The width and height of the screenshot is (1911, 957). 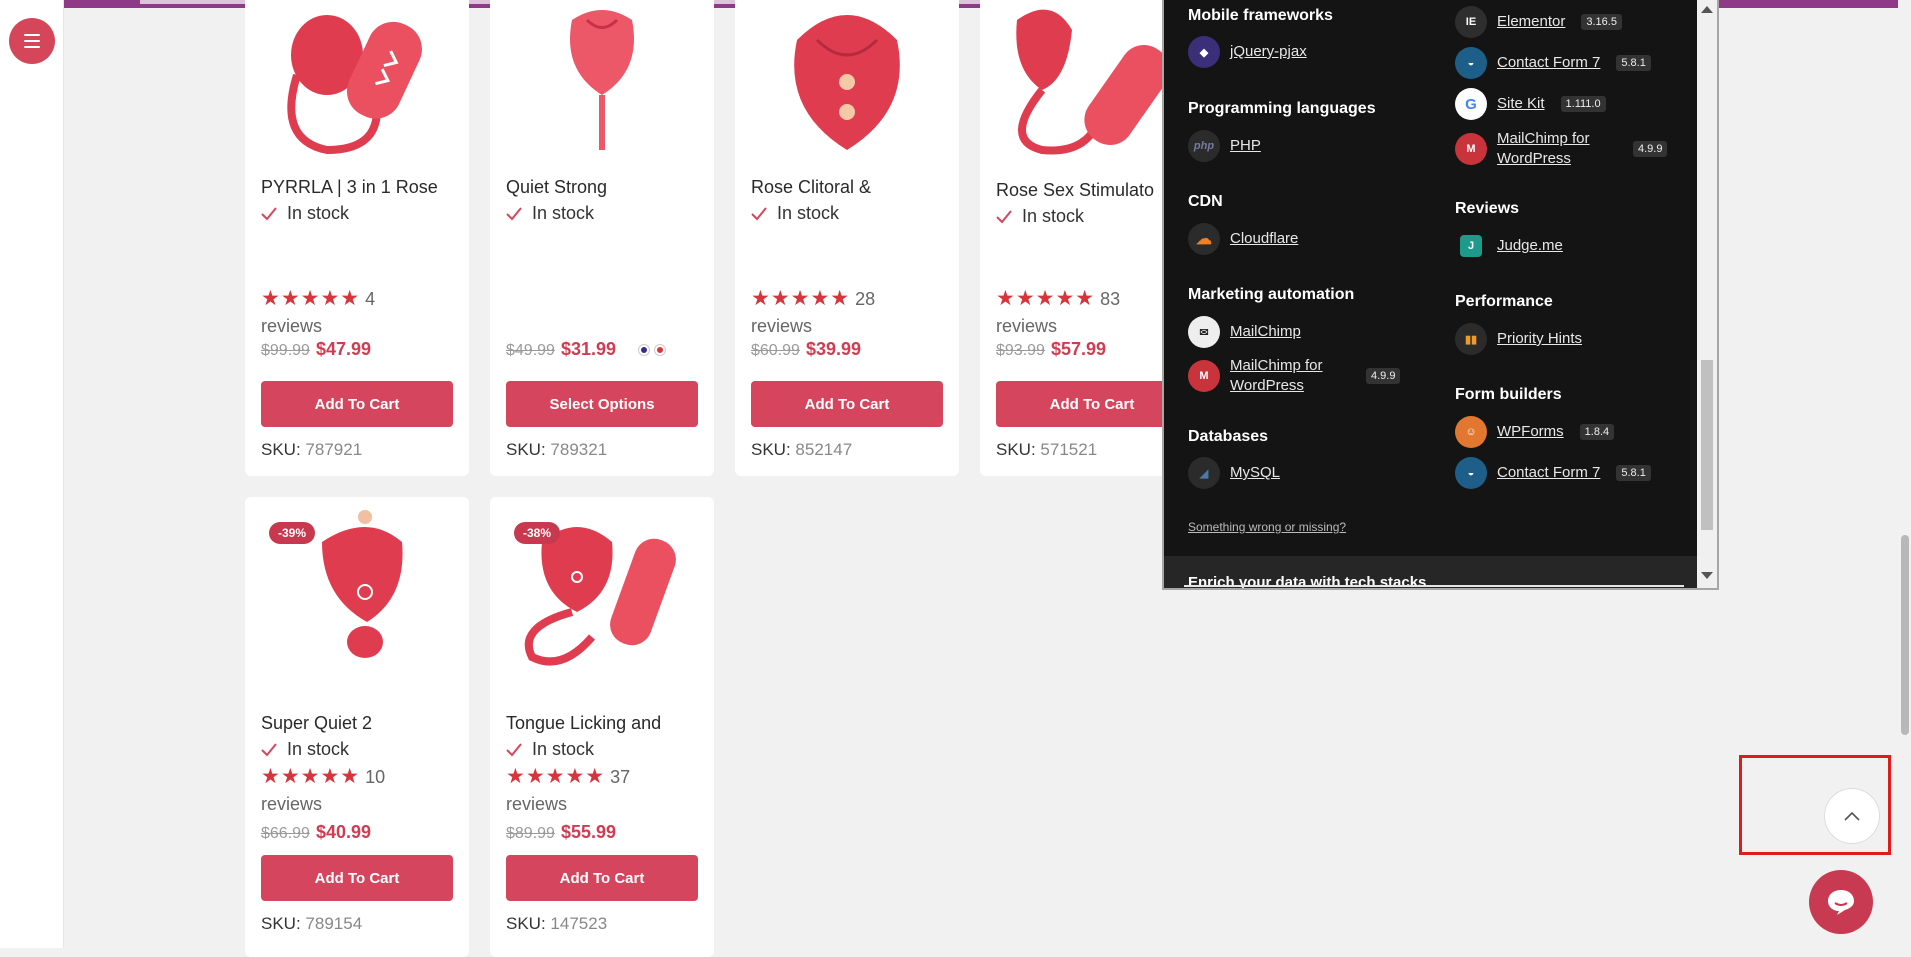 I want to click on google-icon: G, so click(x=1471, y=104).